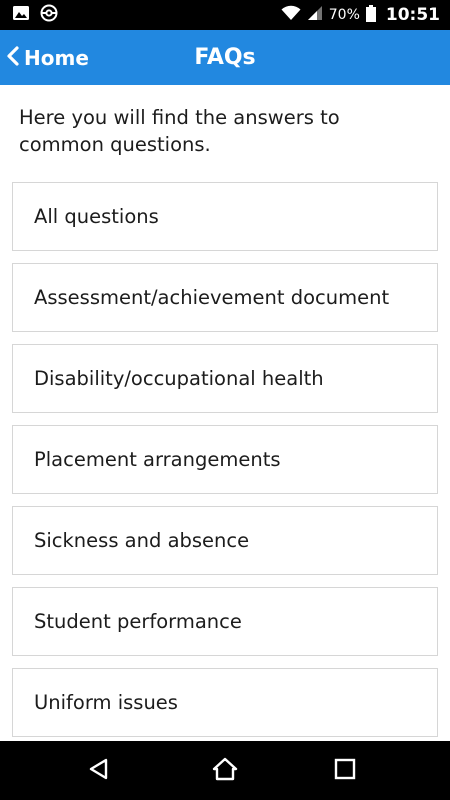 This screenshot has height=800, width=450. I want to click on back-button: Home, so click(47, 57).